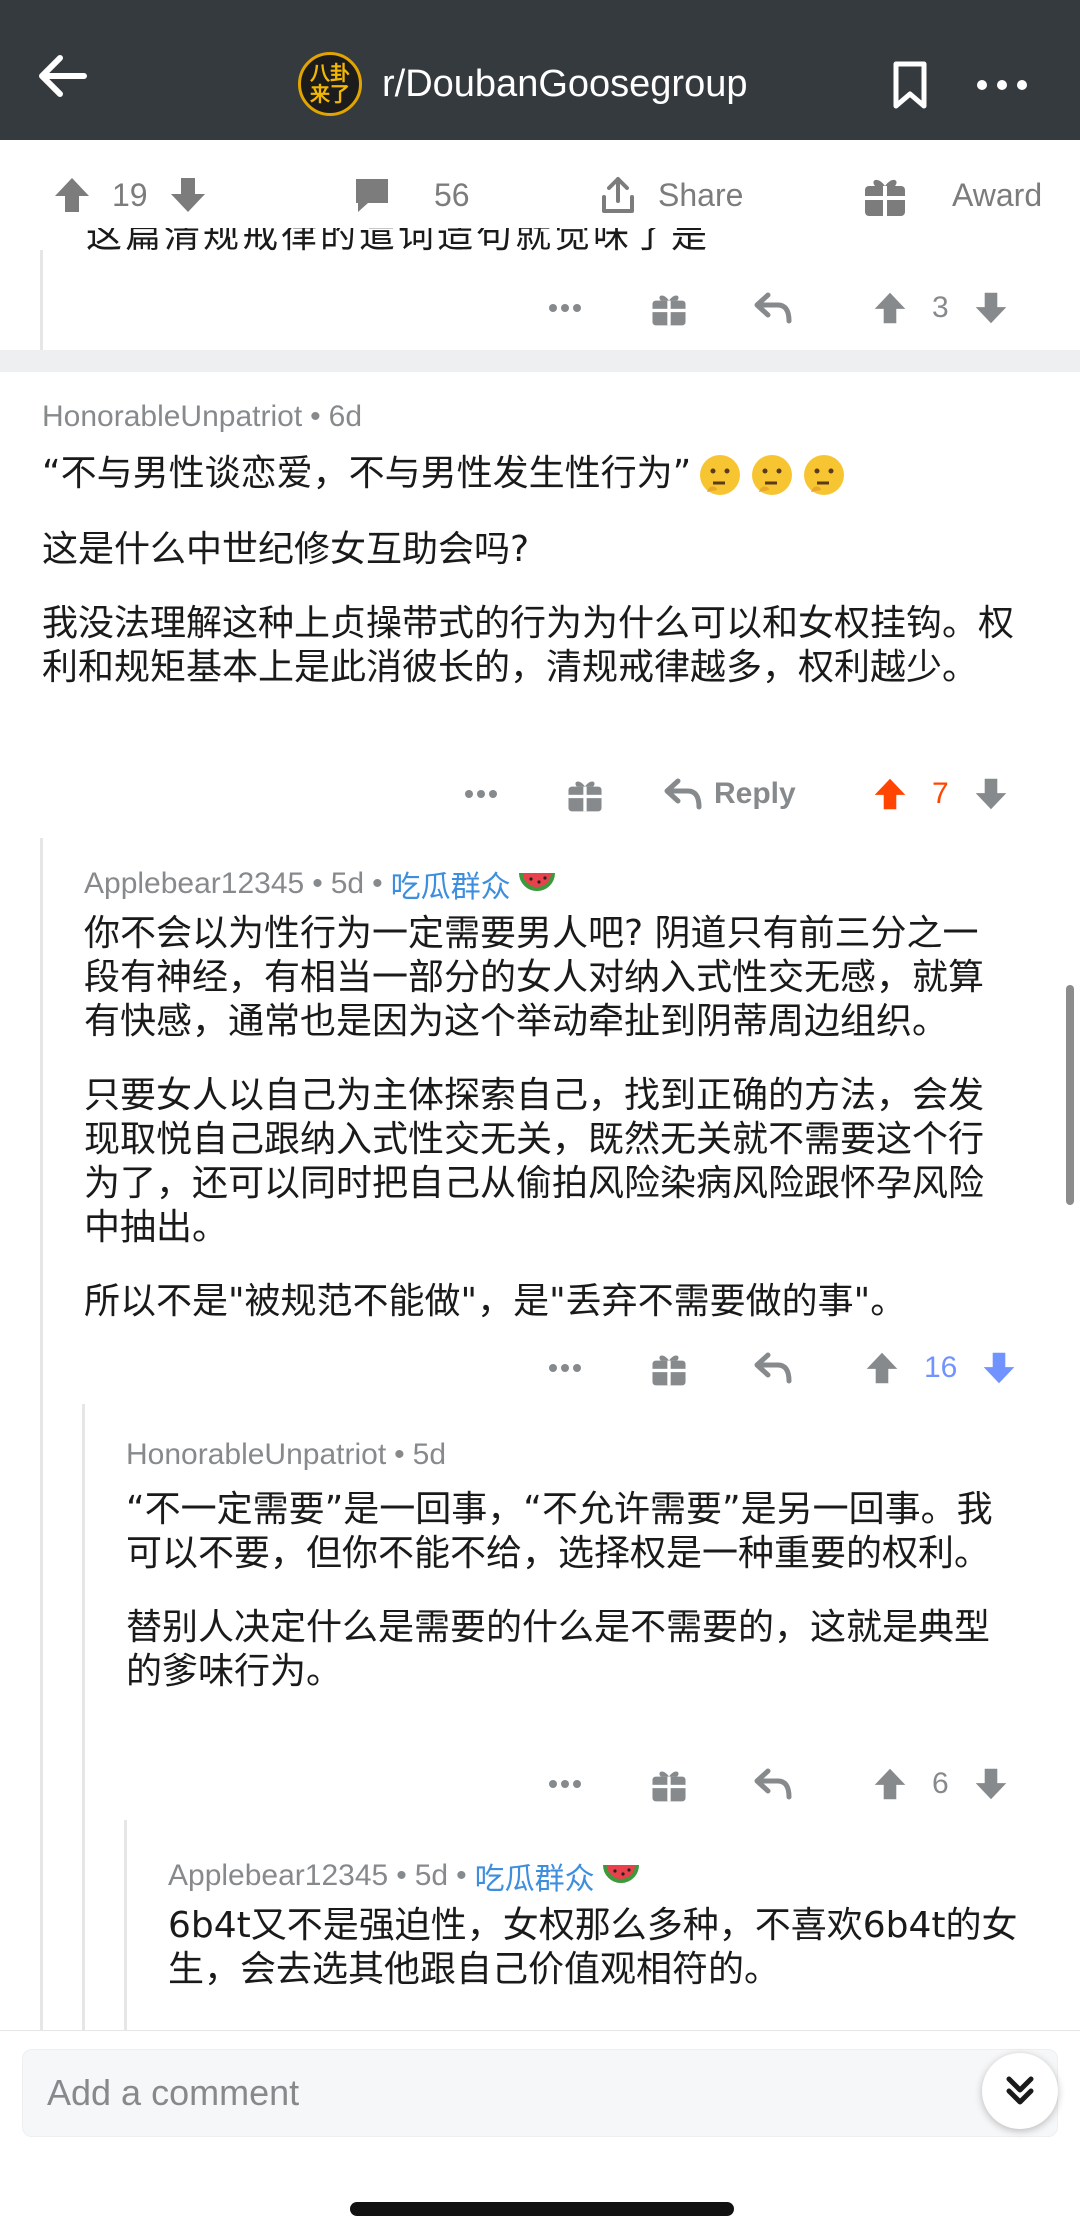 The height and width of the screenshot is (2240, 1080). Describe the element at coordinates (540, 794) in the screenshot. I see `comment-actions: Reply 7` at that location.